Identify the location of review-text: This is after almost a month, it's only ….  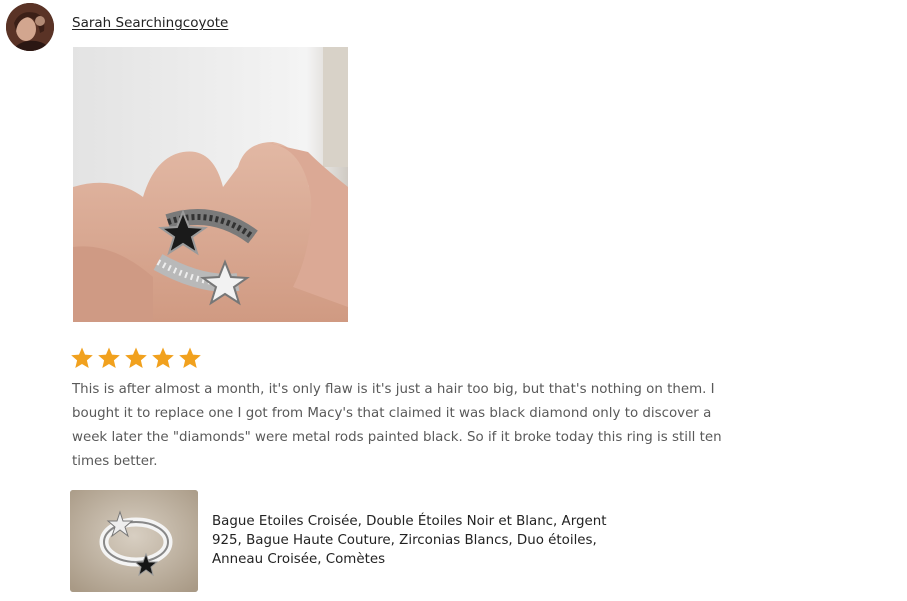
(397, 425).